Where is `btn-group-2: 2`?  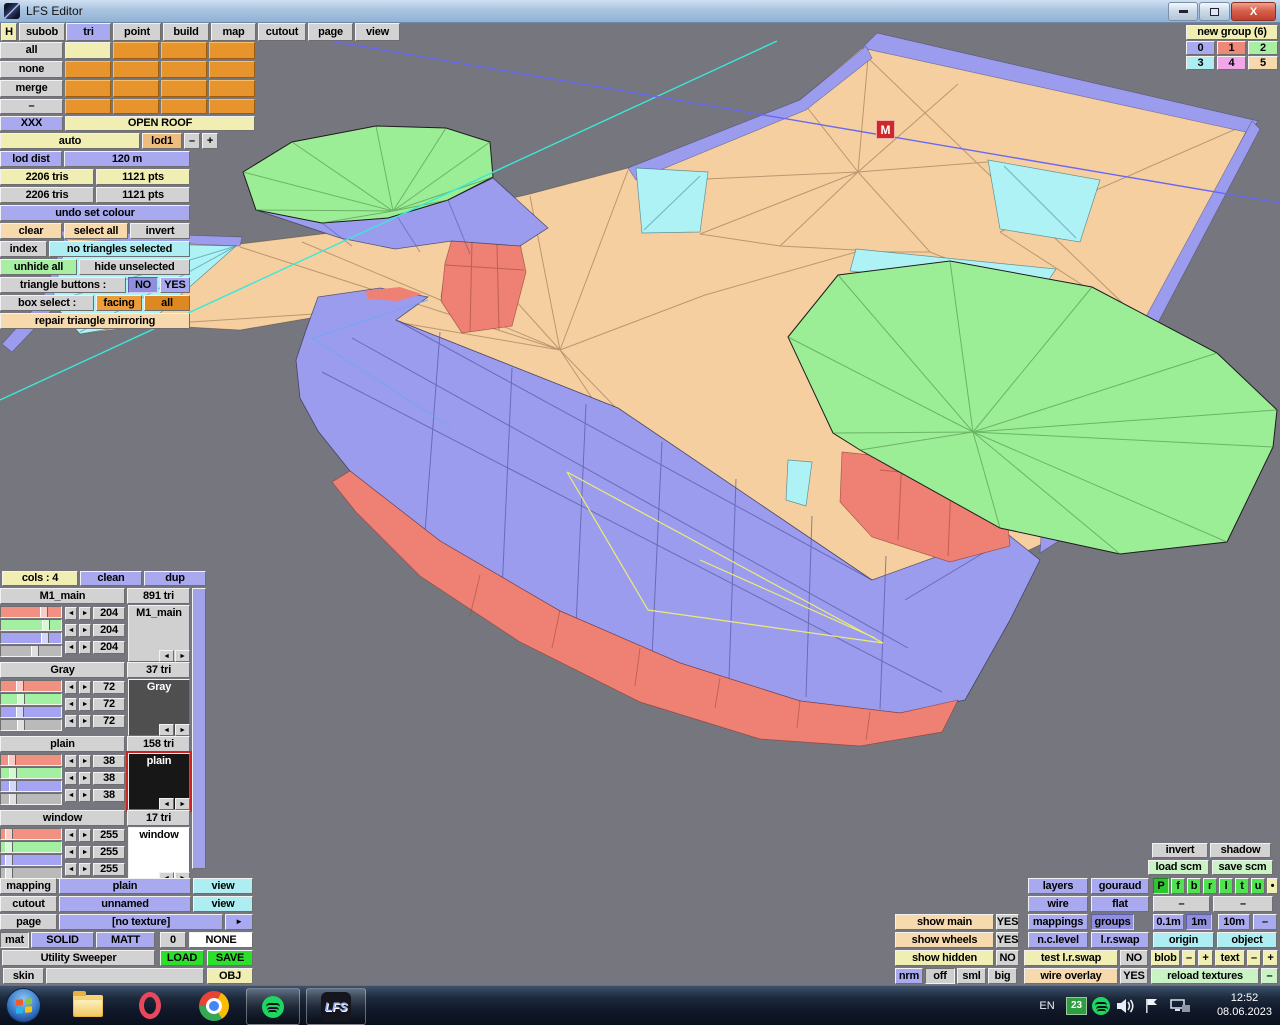
btn-group-2: 2 is located at coordinates (1263, 48).